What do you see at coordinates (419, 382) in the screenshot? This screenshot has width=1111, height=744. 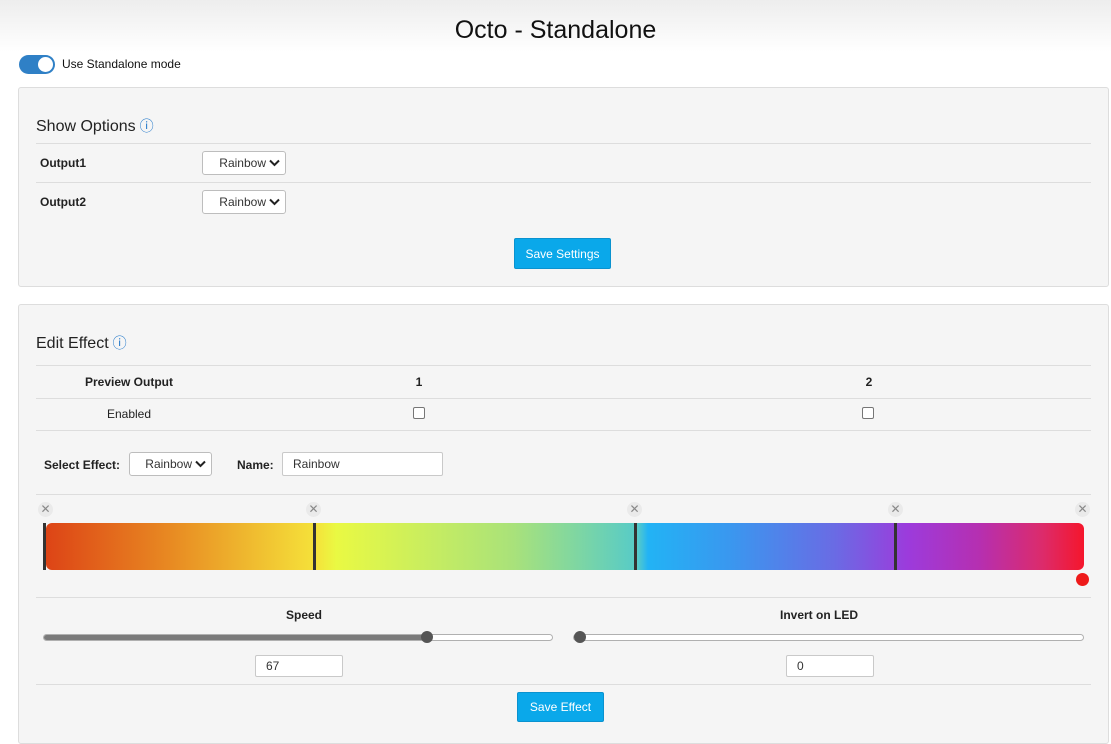 I see `preview-column-1: 1` at bounding box center [419, 382].